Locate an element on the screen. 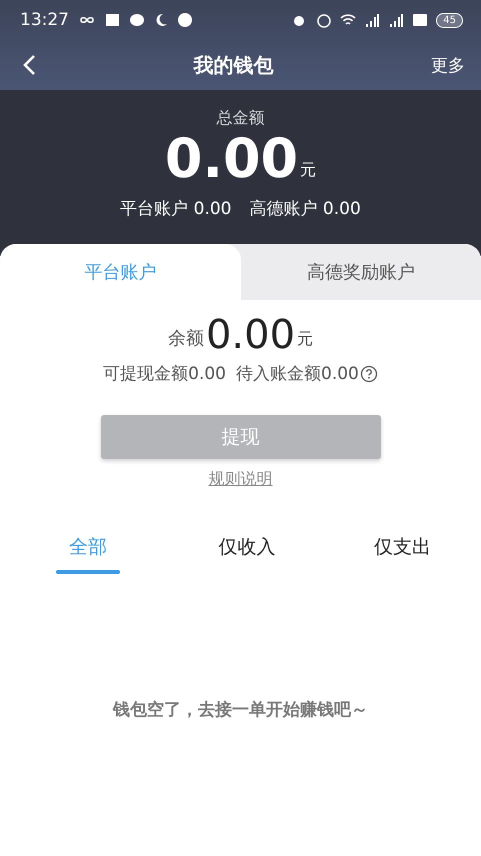  status-time: 13:27 is located at coordinates (44, 20).